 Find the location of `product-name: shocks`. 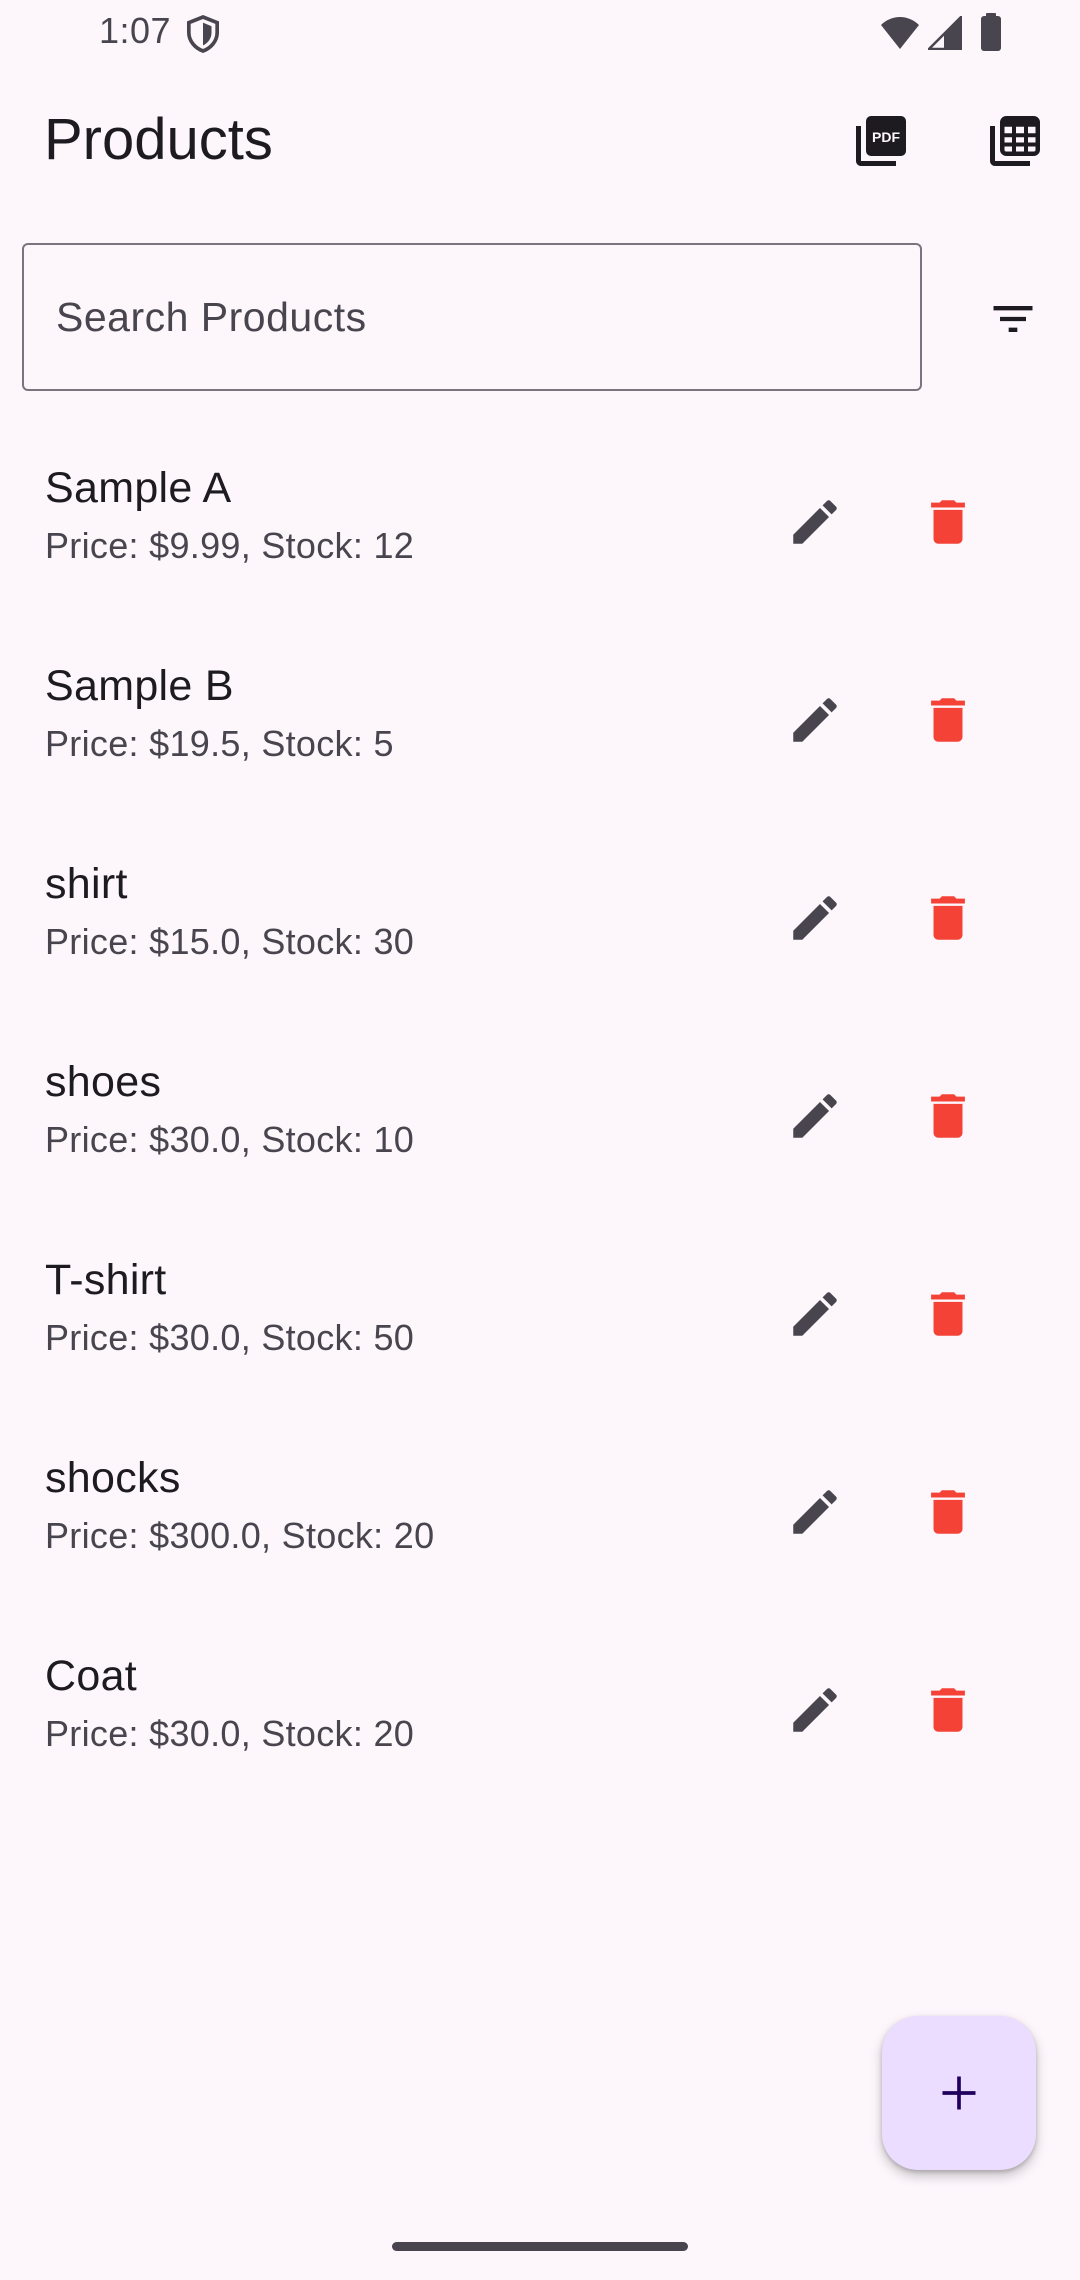

product-name: shocks is located at coordinates (113, 1478).